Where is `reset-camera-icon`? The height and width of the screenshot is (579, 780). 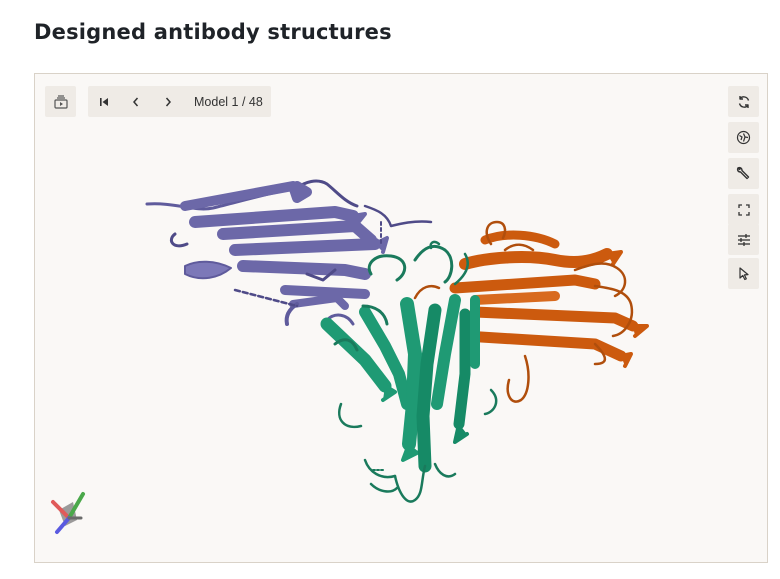
reset-camera-icon is located at coordinates (743, 101).